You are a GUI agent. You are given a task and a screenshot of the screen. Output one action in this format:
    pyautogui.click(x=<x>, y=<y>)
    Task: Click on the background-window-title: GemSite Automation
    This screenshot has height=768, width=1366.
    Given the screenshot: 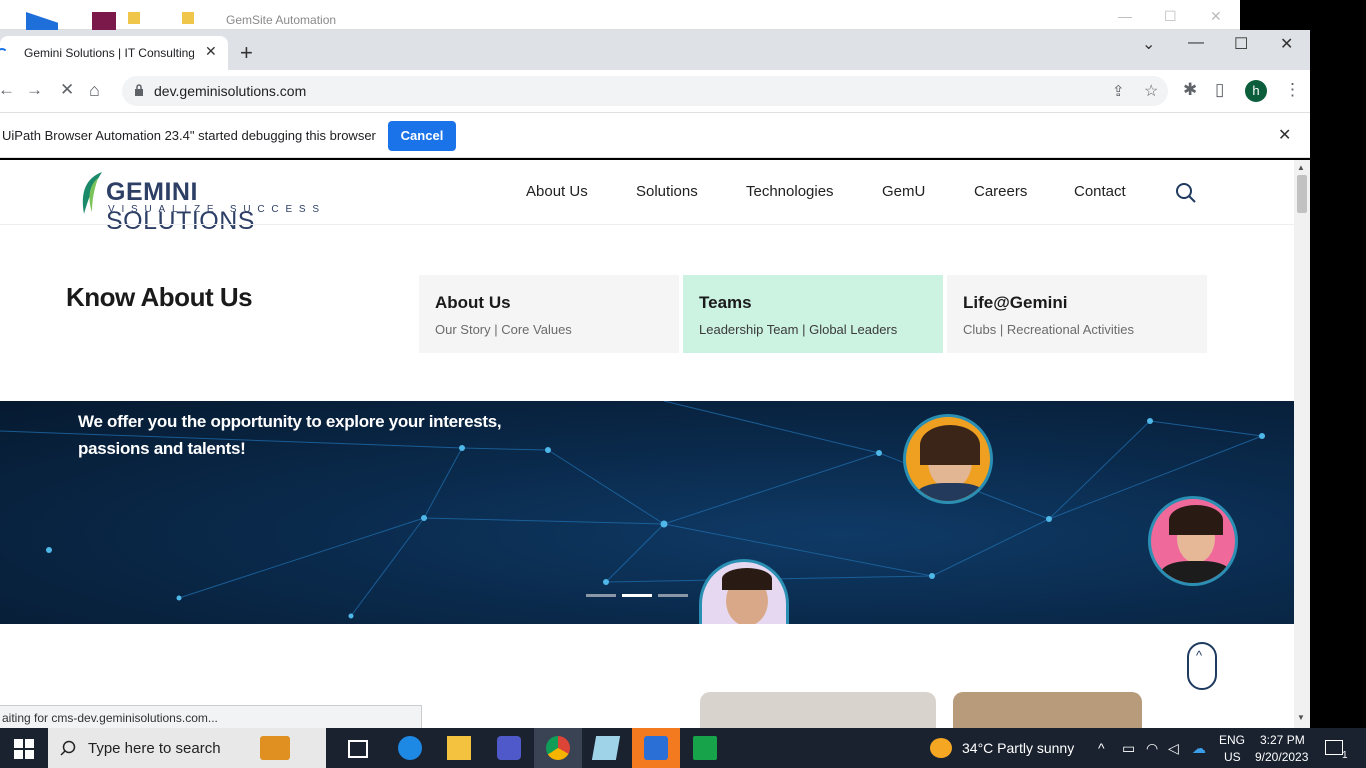 What is the action you would take?
    pyautogui.click(x=281, y=20)
    